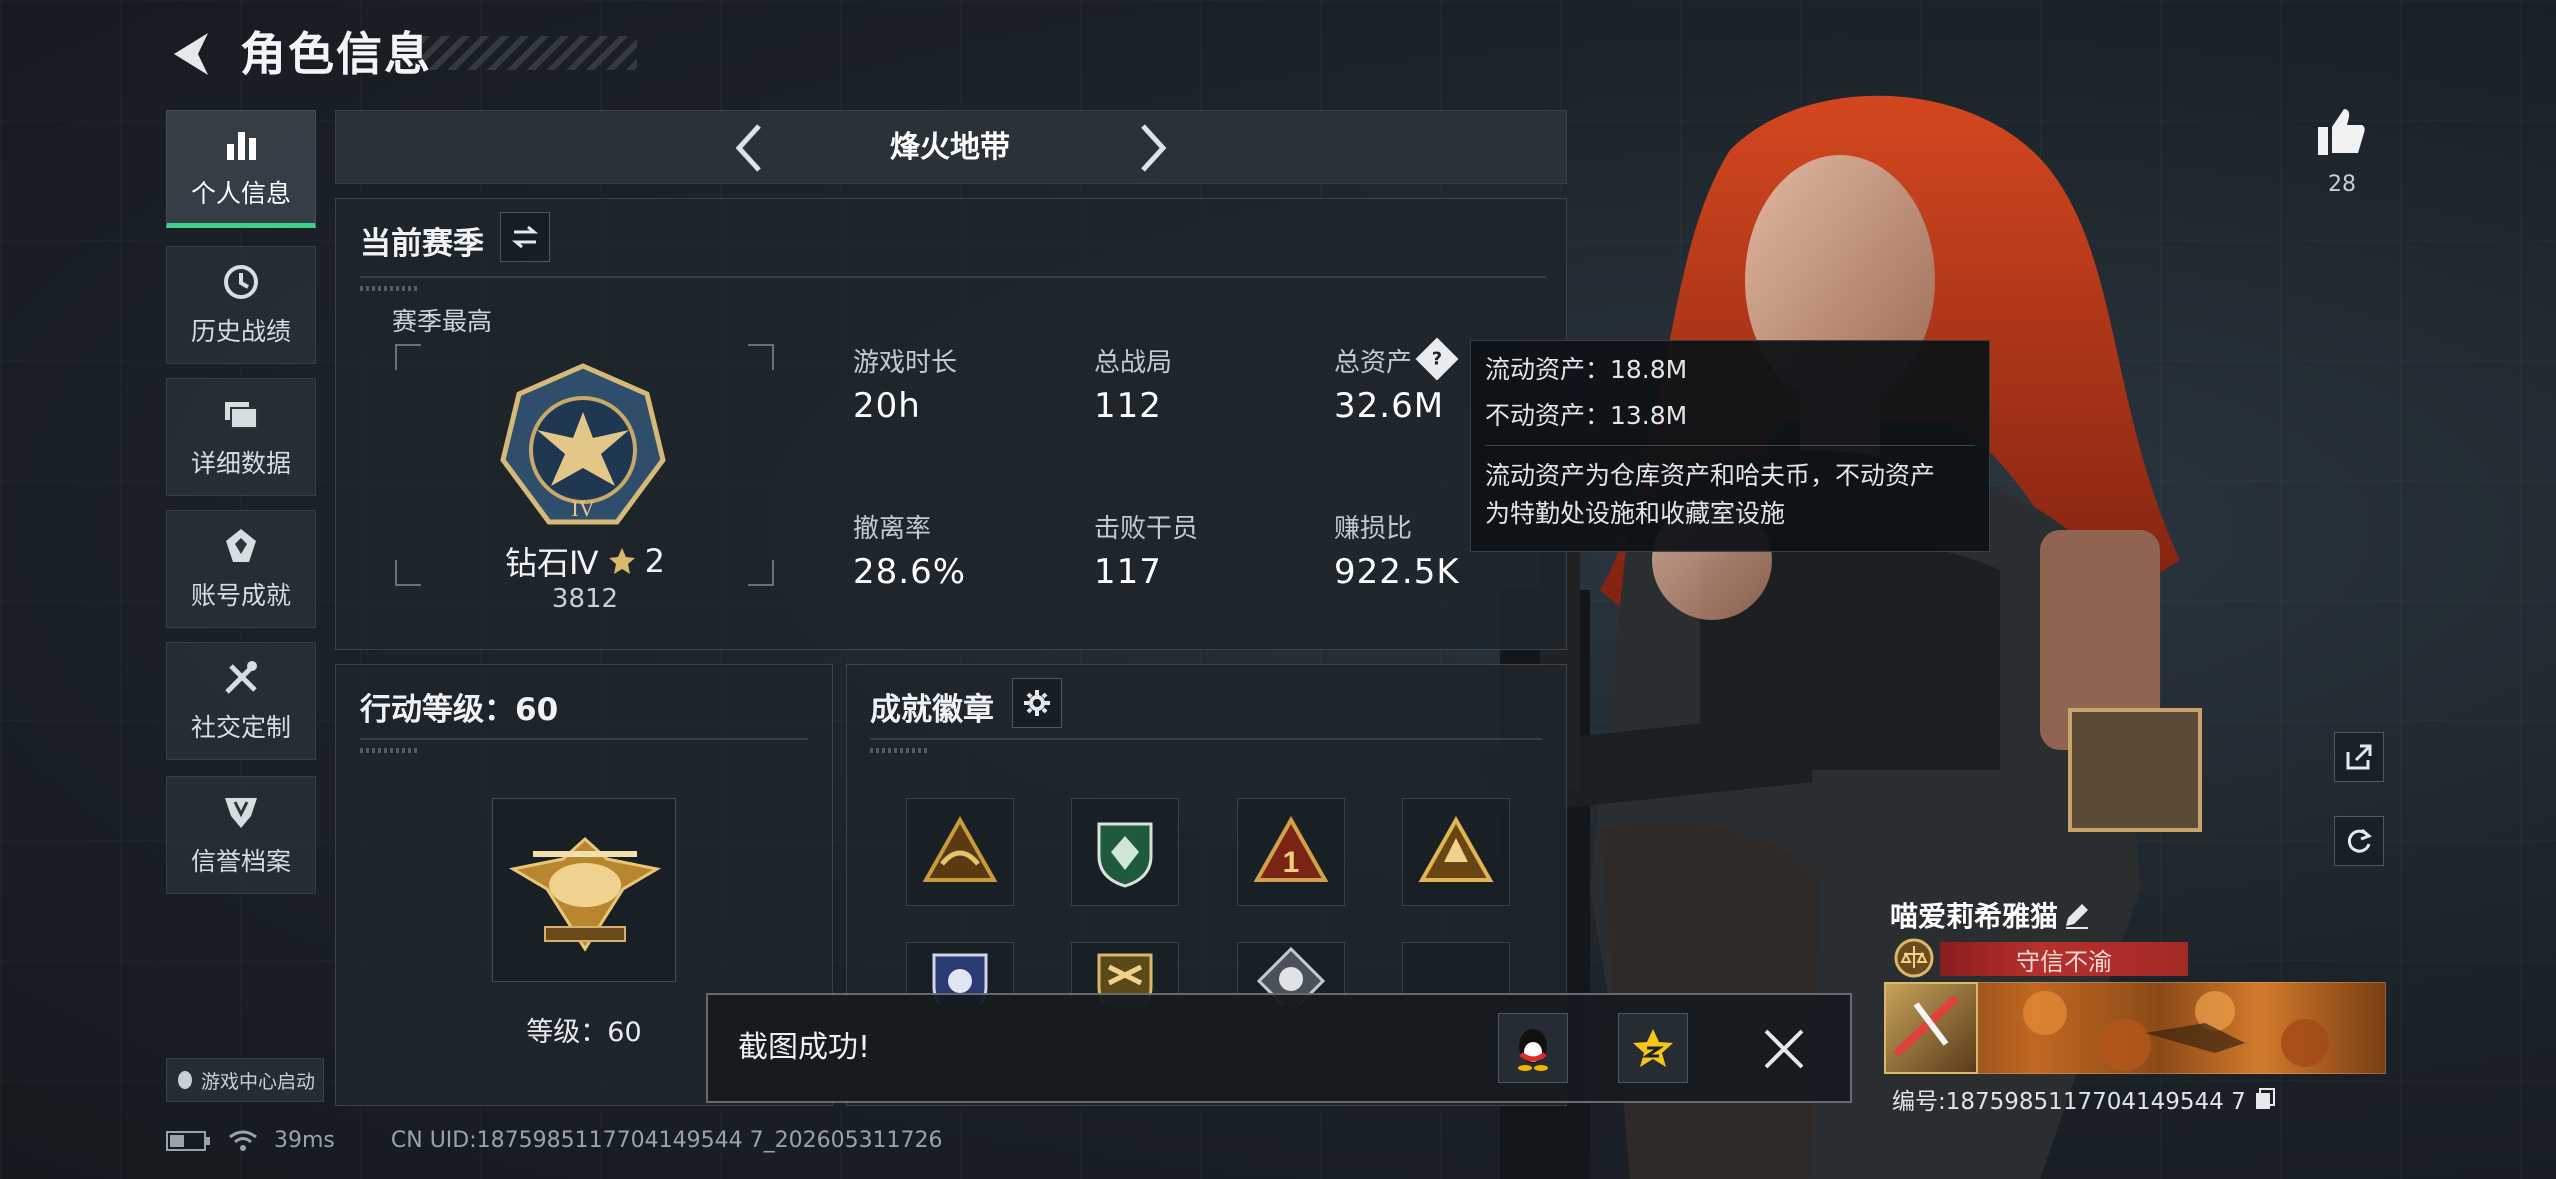 This screenshot has width=2556, height=1179. Describe the element at coordinates (241, 305) in the screenshot. I see `sidebar-item-history: 历史战绩` at that location.